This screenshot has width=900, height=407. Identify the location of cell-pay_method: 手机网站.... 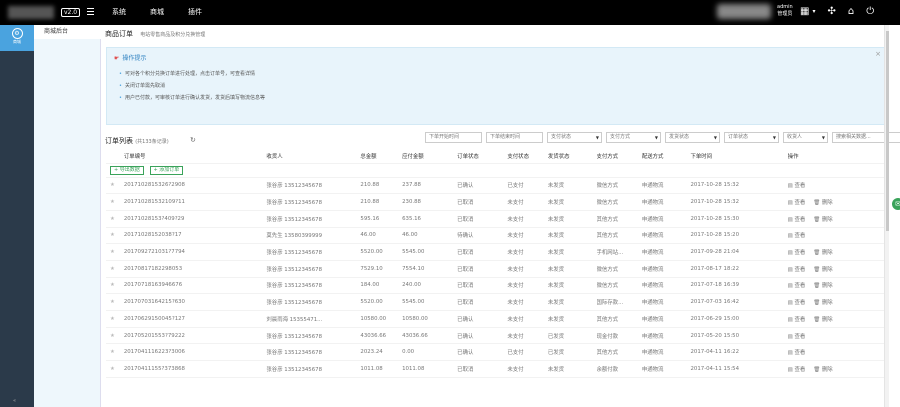
(619, 252).